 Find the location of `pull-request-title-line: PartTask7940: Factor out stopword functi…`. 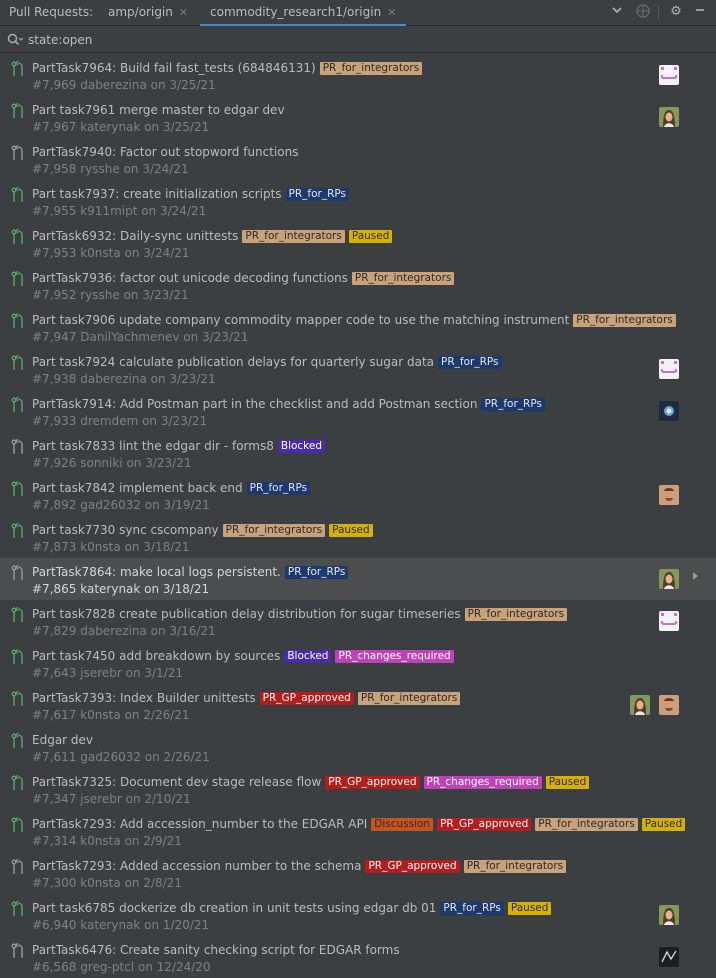

pull-request-title-line: PartTask7940: Factor out stopword functi… is located at coordinates (165, 152).